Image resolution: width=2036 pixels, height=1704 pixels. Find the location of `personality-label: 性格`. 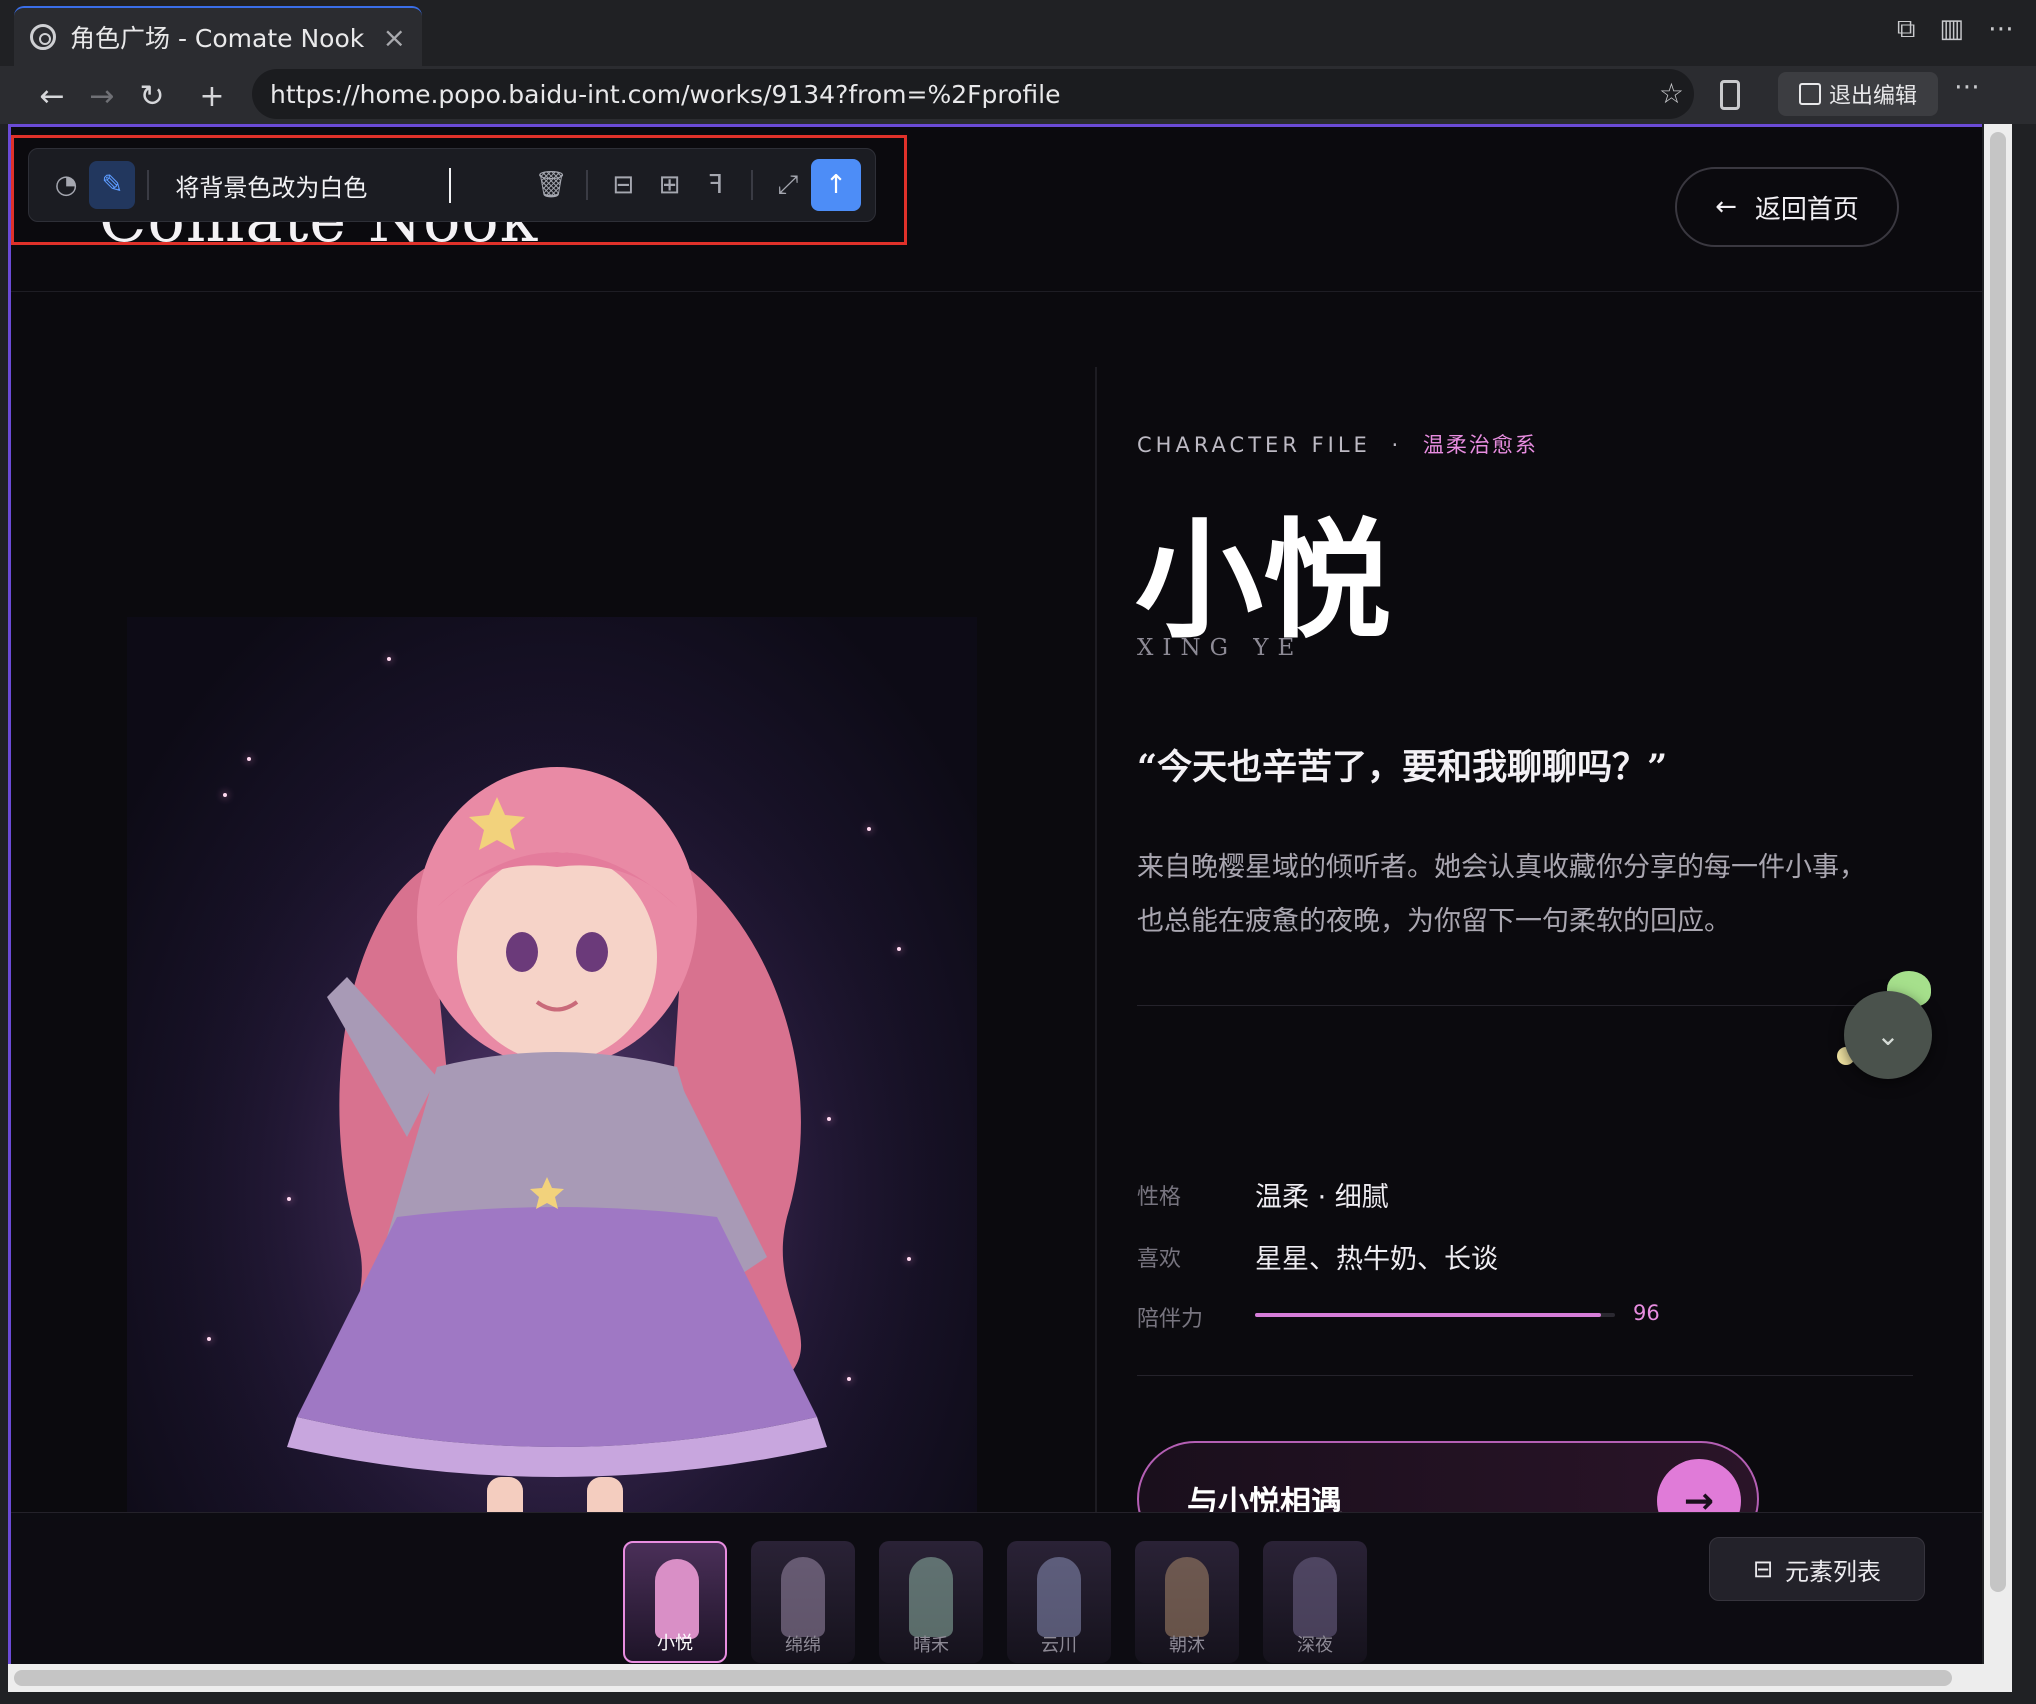

personality-label: 性格 is located at coordinates (1159, 1197).